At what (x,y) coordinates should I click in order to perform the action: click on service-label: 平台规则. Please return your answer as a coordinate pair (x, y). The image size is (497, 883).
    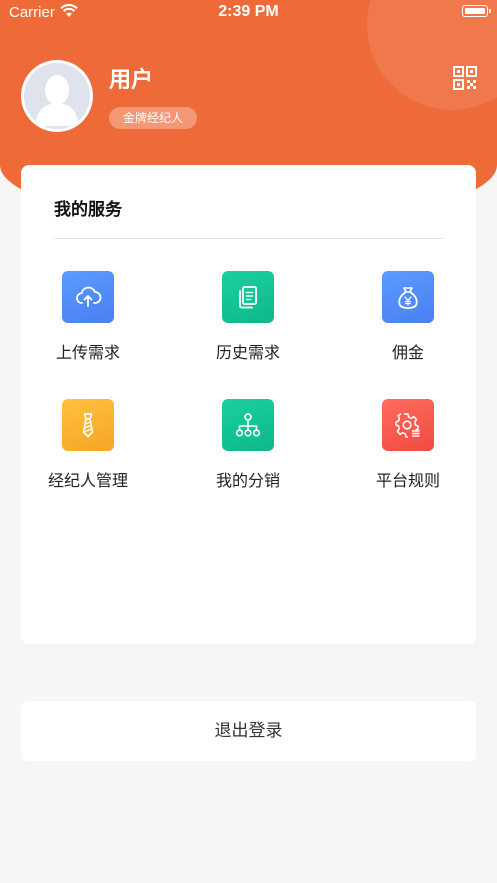
    Looking at the image, I should click on (407, 480).